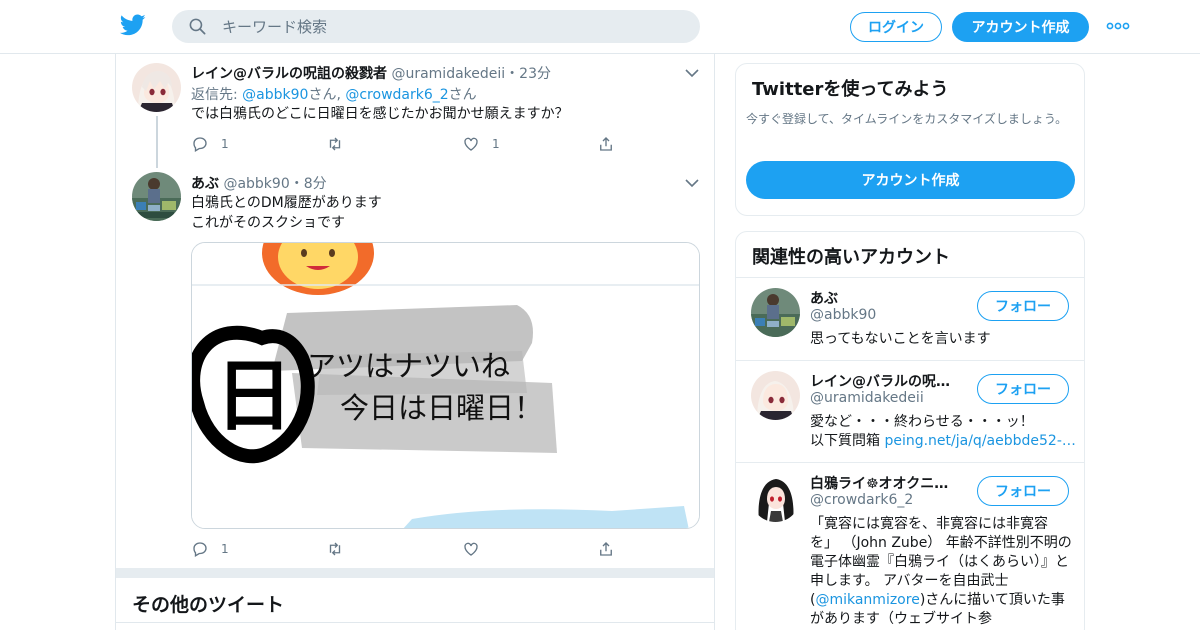 This screenshot has height=630, width=1200. What do you see at coordinates (861, 500) in the screenshot?
I see `account-handle: @crowdark6_2` at bounding box center [861, 500].